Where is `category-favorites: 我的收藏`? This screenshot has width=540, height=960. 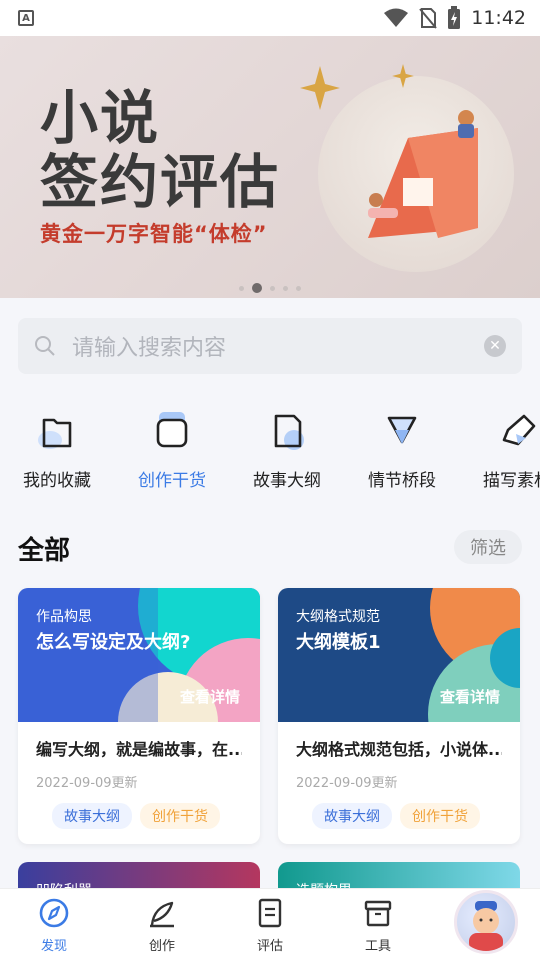 category-favorites: 我的收藏 is located at coordinates (57, 445).